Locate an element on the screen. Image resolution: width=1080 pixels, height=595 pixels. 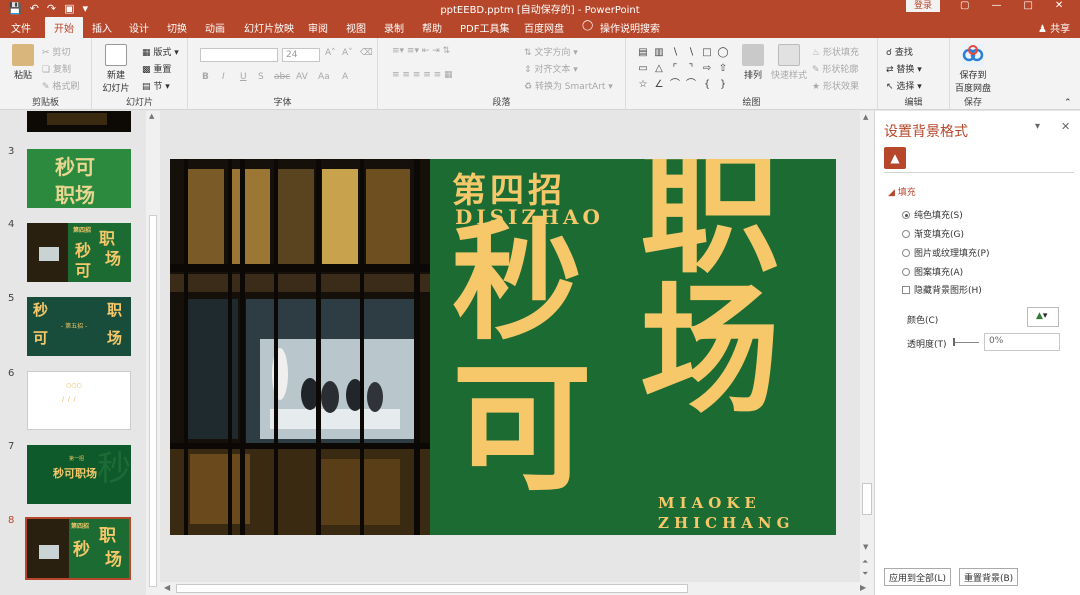
section-button: ▤ 节 ▾ is located at coordinates (156, 85).